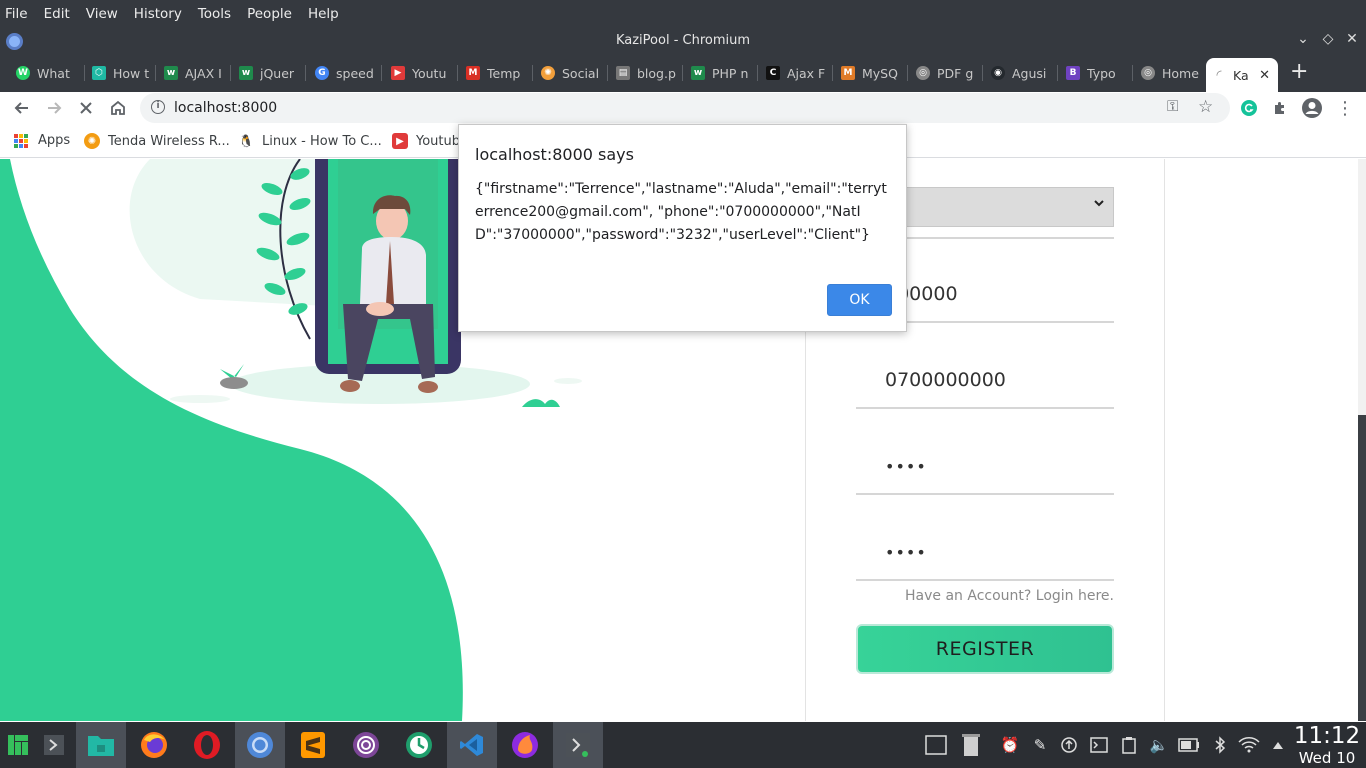 This screenshot has height=768, width=1366. Describe the element at coordinates (99, 73) in the screenshot. I see `site-favicon-icon: ⬡` at that location.